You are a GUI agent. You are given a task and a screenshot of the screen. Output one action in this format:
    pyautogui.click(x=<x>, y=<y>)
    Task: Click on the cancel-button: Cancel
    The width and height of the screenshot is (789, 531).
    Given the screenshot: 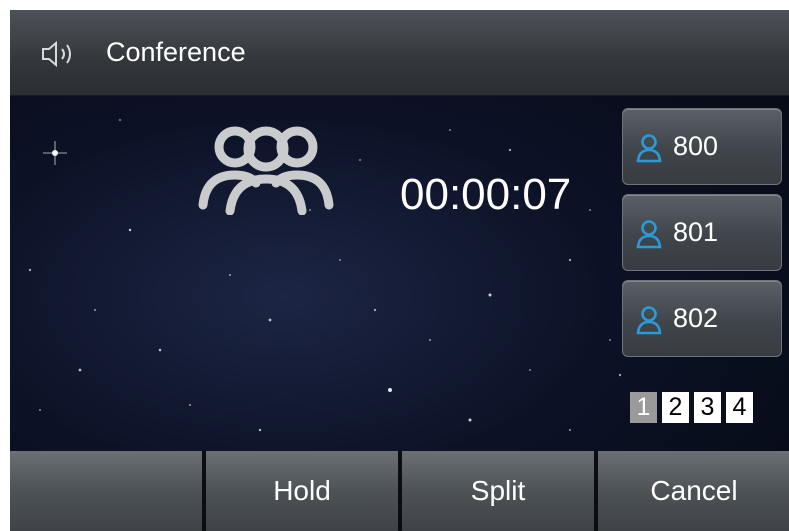 What is the action you would take?
    pyautogui.click(x=691, y=491)
    